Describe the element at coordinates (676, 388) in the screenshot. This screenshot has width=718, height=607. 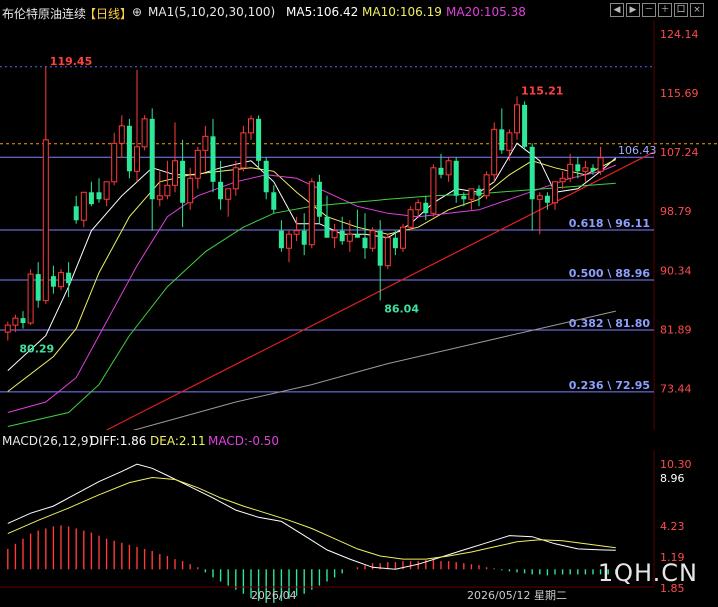
I see `price-tick-label: 73.44` at that location.